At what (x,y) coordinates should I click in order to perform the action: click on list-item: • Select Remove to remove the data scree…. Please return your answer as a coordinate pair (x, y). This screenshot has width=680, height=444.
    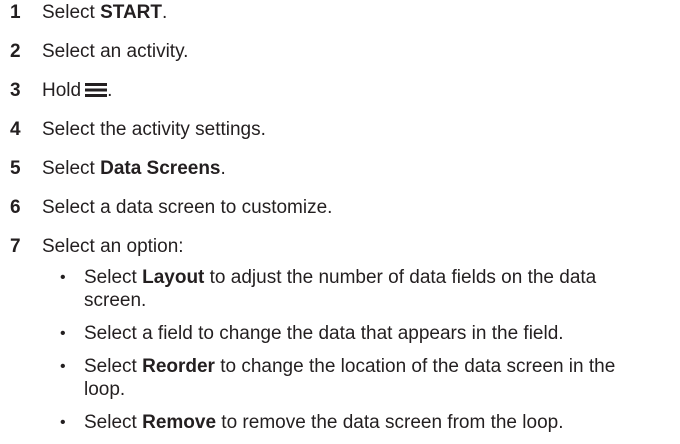
    Looking at the image, I should click on (312, 422).